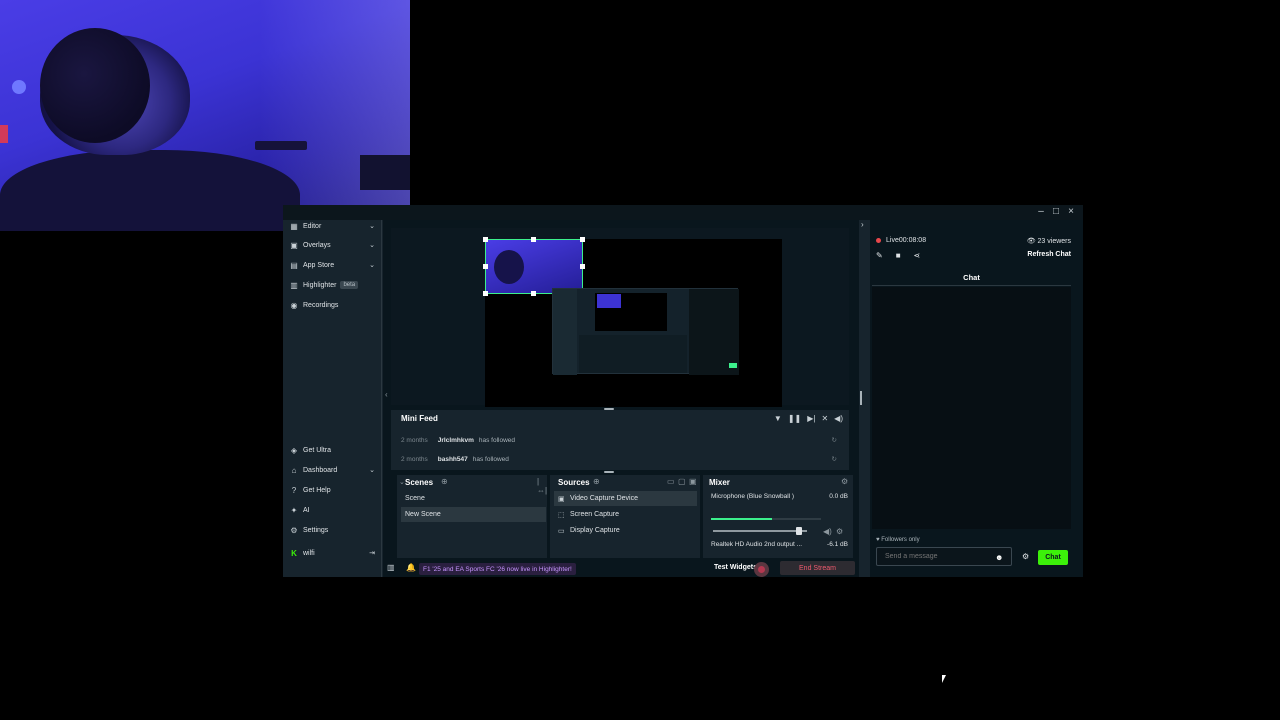 The image size is (1280, 720). Describe the element at coordinates (1049, 254) in the screenshot. I see `refresh-chat-button: Refresh Chat` at that location.